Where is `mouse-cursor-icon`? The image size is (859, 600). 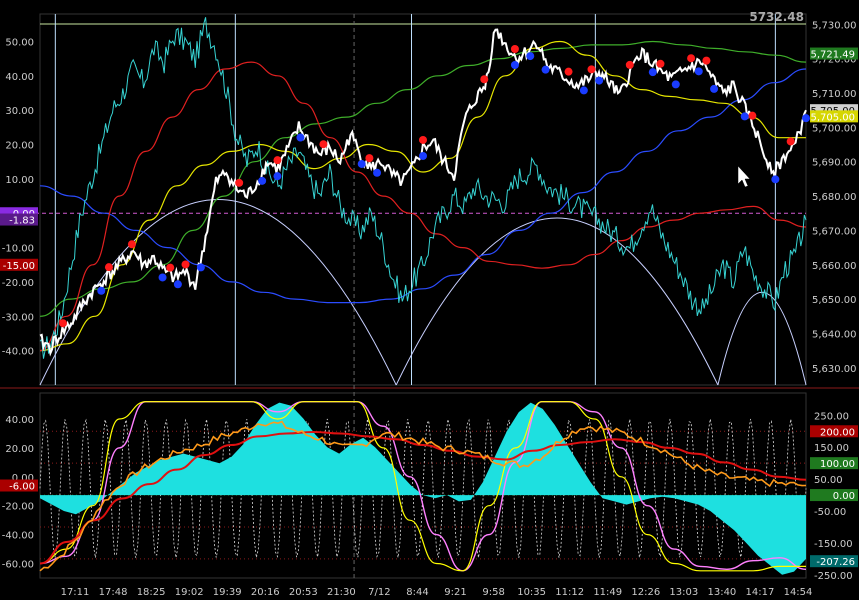 mouse-cursor-icon is located at coordinates (744, 176).